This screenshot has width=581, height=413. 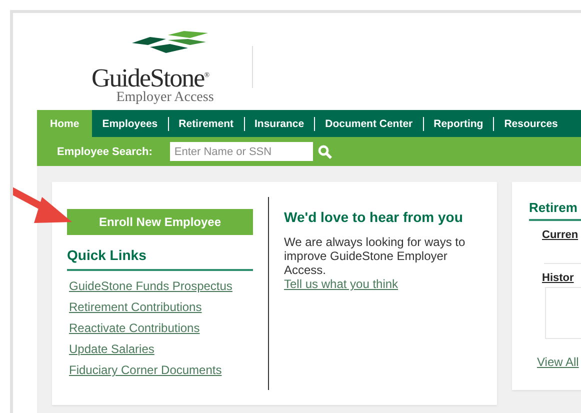 I want to click on nav-tab: Retirement, so click(x=206, y=123).